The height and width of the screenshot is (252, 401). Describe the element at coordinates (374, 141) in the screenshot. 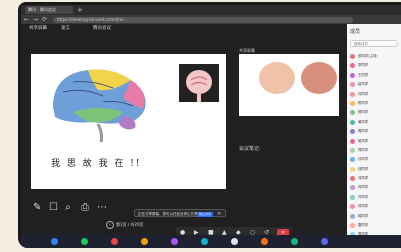

I see `member-row: 吴同学` at that location.